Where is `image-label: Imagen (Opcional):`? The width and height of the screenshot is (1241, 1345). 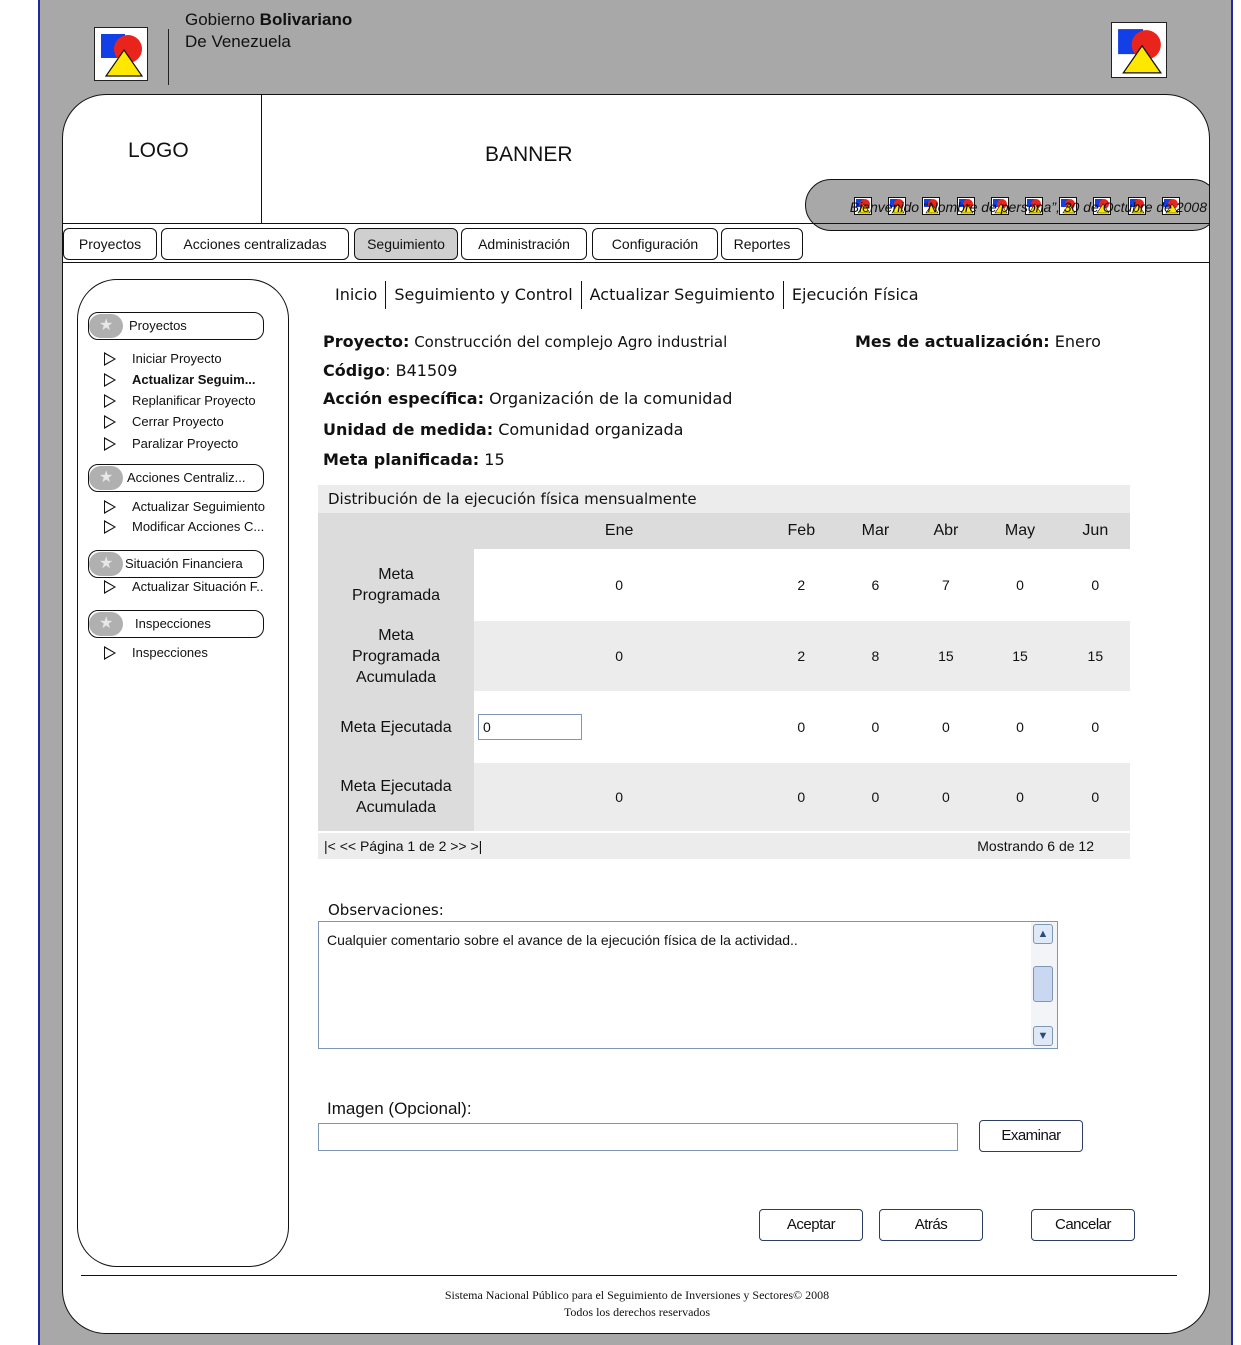
image-label: Imagen (Opcional): is located at coordinates (399, 1108).